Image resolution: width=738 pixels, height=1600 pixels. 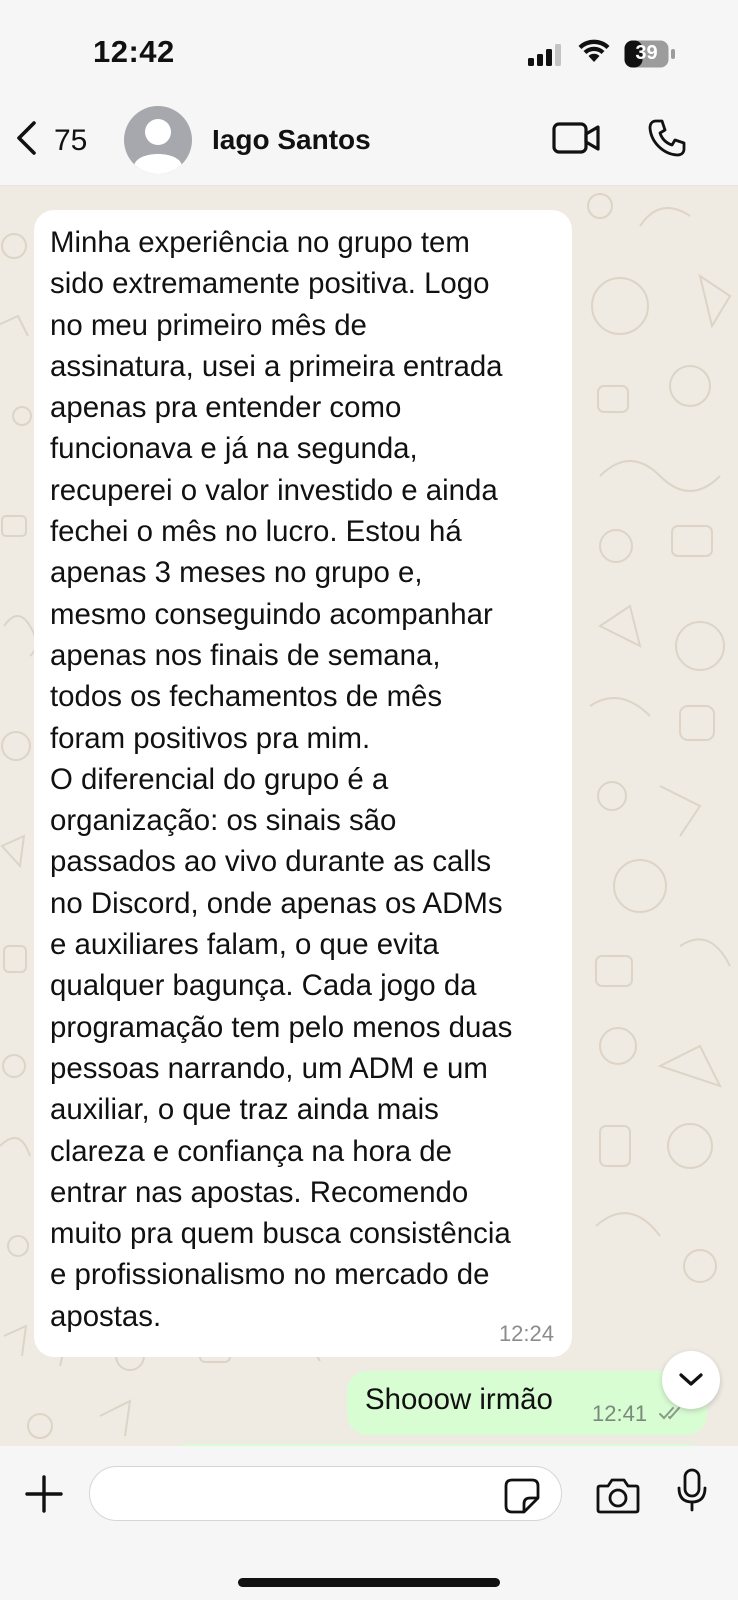 What do you see at coordinates (369, 1582) in the screenshot?
I see `home-indicator` at bounding box center [369, 1582].